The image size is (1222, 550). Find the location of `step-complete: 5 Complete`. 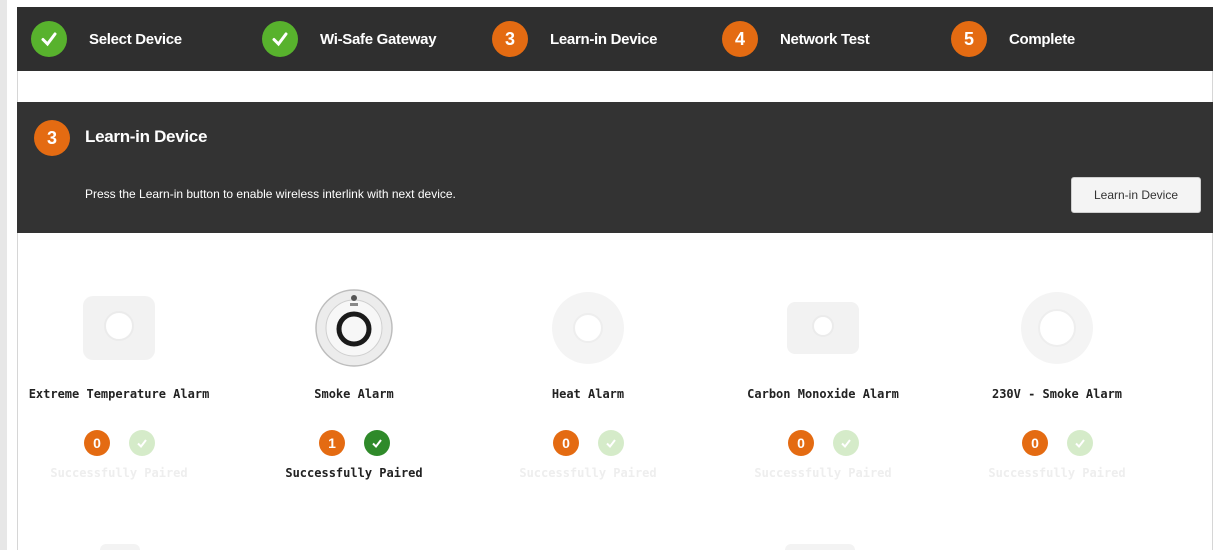

step-complete: 5 Complete is located at coordinates (1013, 39).